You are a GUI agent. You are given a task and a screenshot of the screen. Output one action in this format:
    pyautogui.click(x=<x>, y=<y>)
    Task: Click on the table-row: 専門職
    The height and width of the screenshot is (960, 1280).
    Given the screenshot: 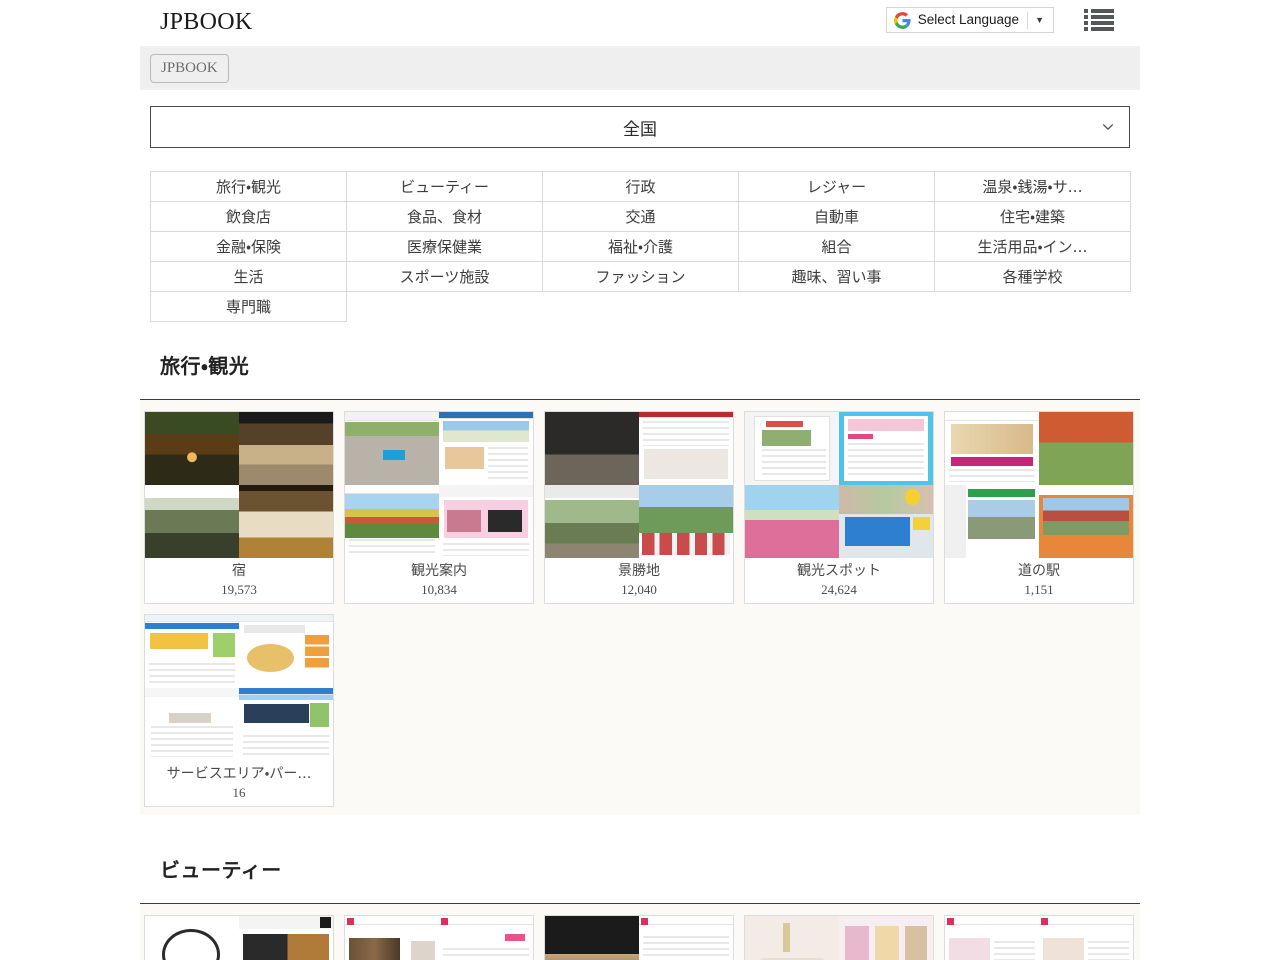 What is the action you would take?
    pyautogui.click(x=640, y=306)
    